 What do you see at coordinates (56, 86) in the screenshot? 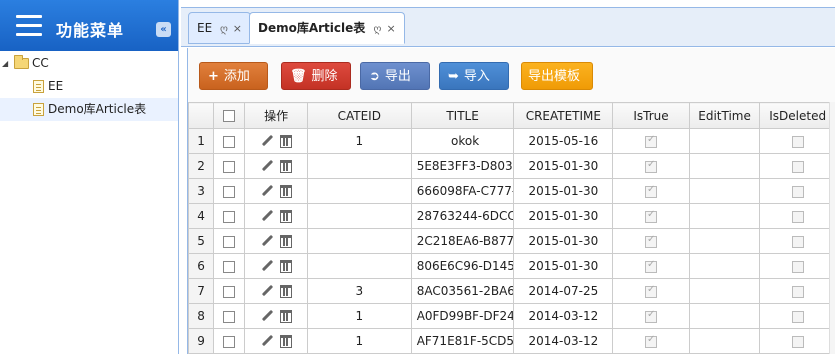
I see `tree-node-label: EE` at bounding box center [56, 86].